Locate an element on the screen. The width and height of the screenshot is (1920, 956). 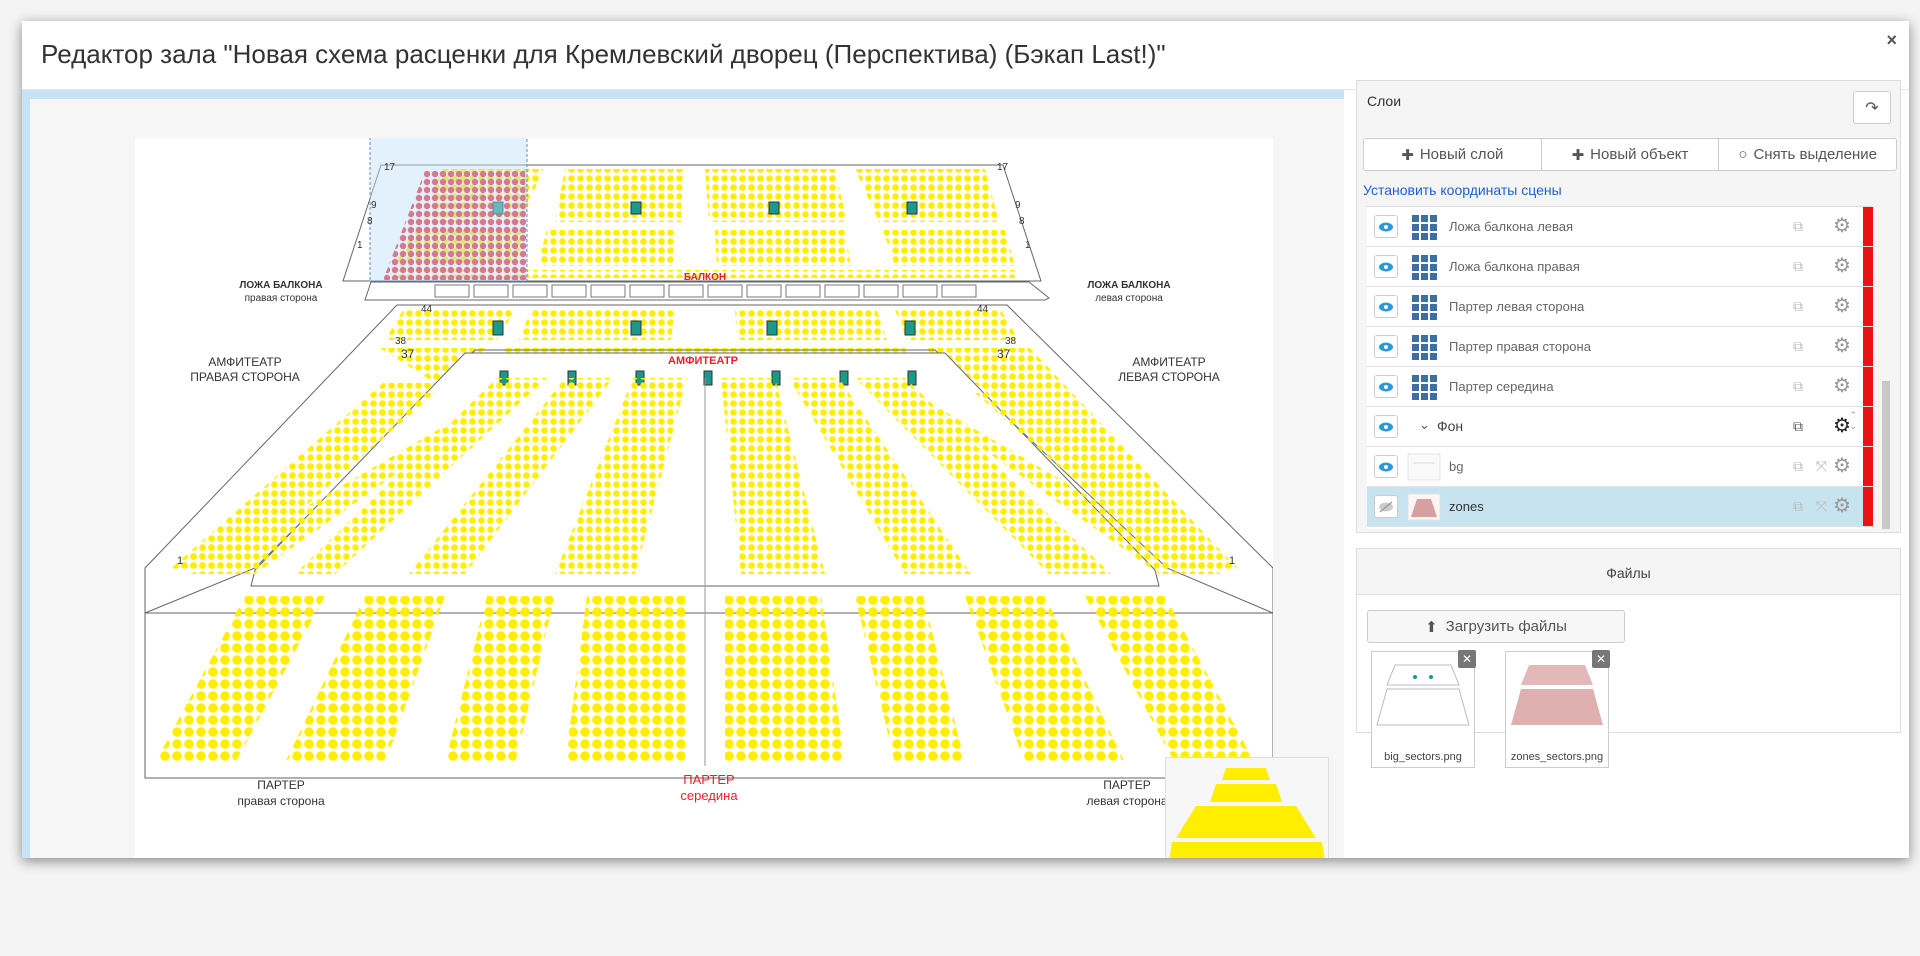
set-coords-link: Установить координаты сцены is located at coordinates (1462, 190).